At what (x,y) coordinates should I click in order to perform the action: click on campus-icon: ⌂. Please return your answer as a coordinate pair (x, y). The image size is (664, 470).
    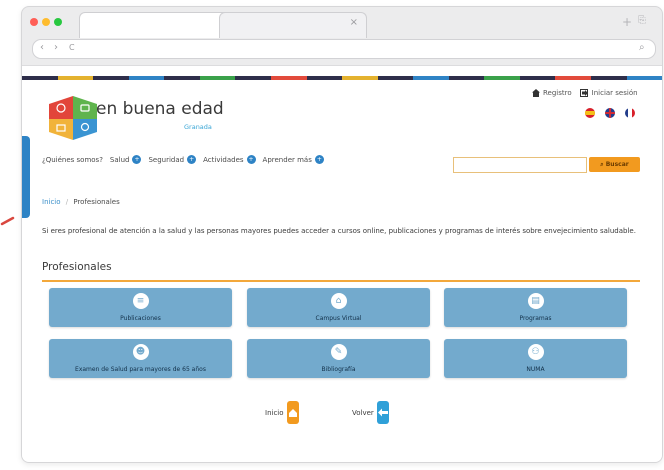
    Looking at the image, I should click on (338, 301).